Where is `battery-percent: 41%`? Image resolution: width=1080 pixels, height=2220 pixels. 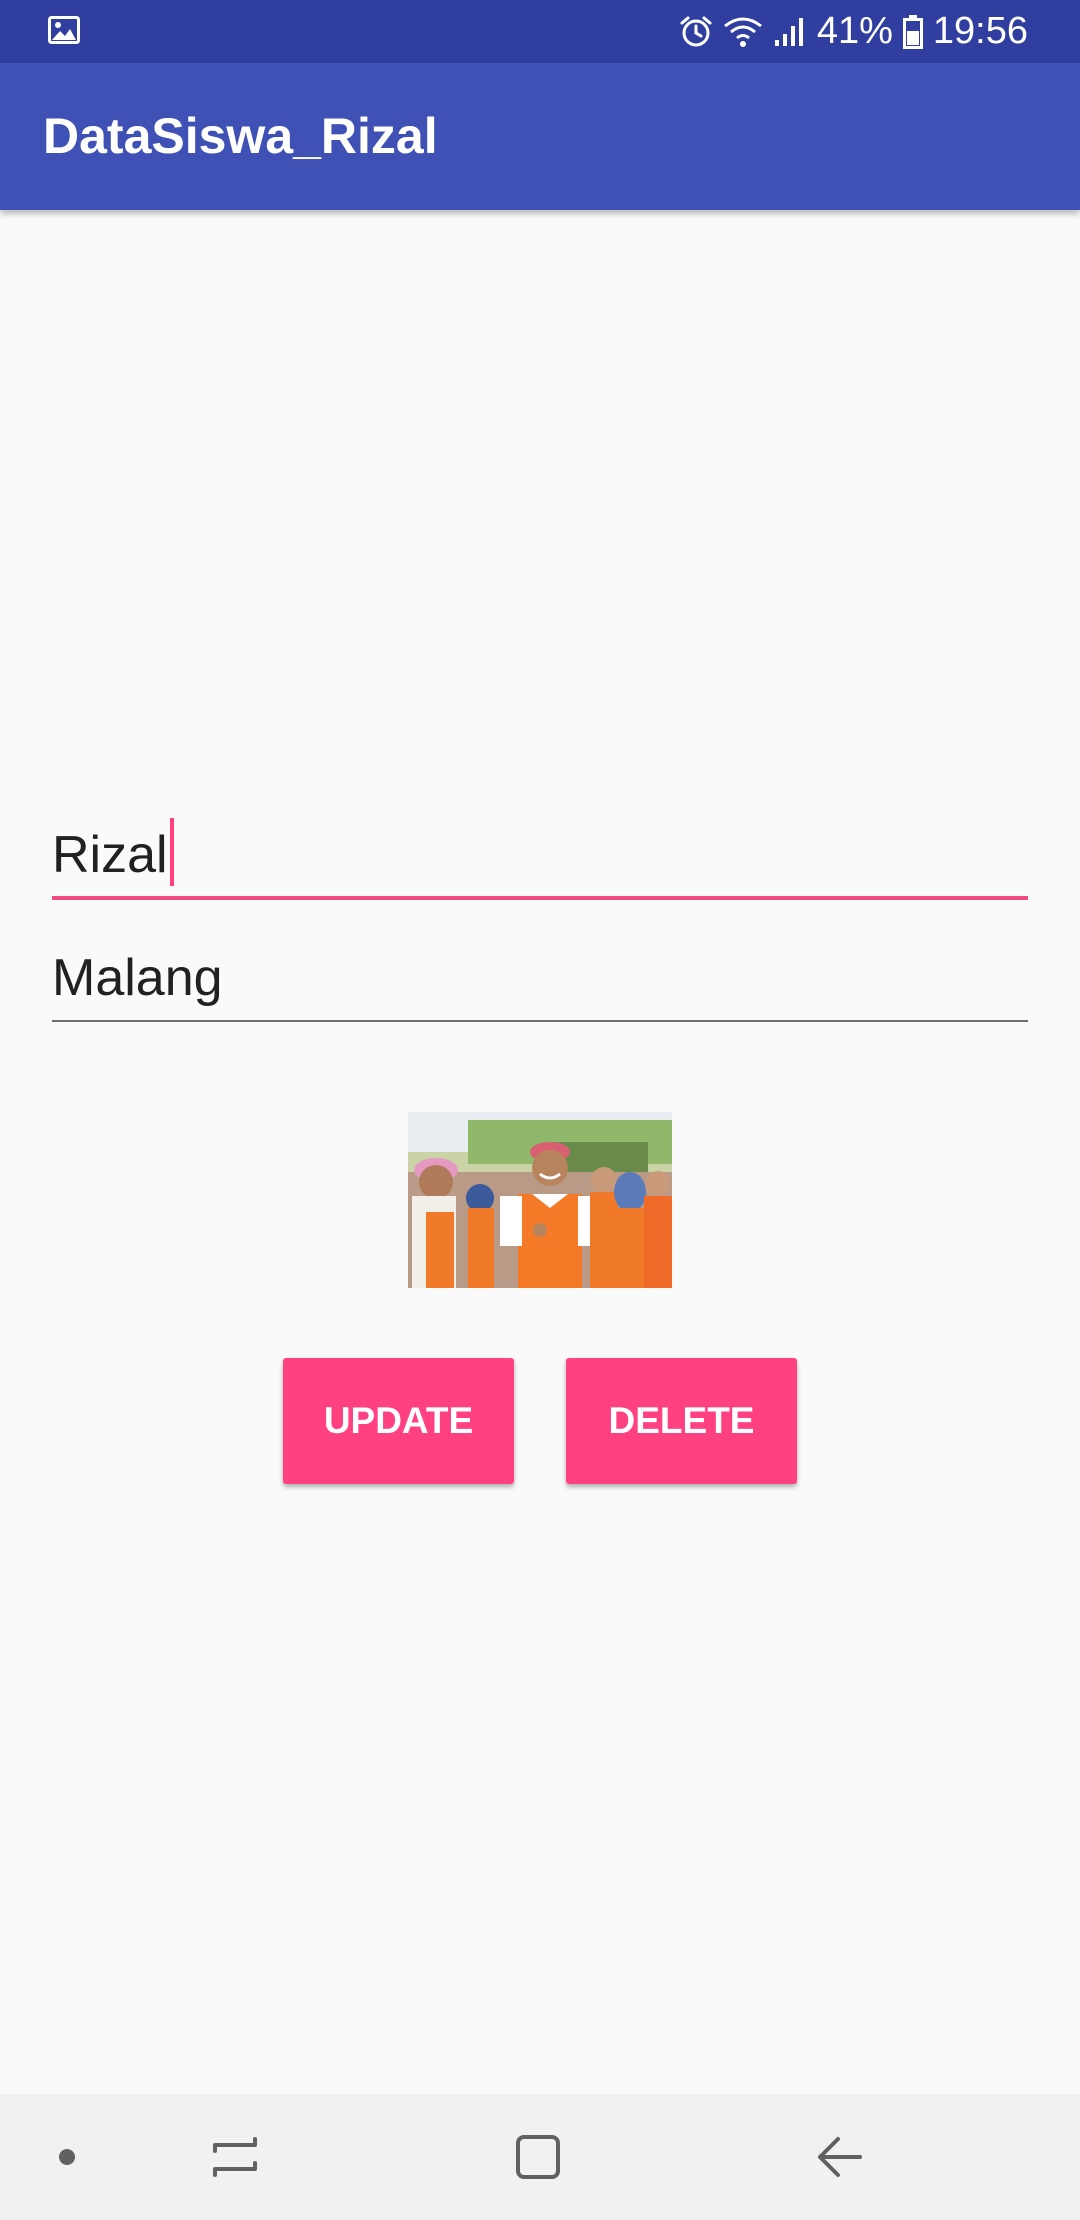
battery-percent: 41% is located at coordinates (854, 31).